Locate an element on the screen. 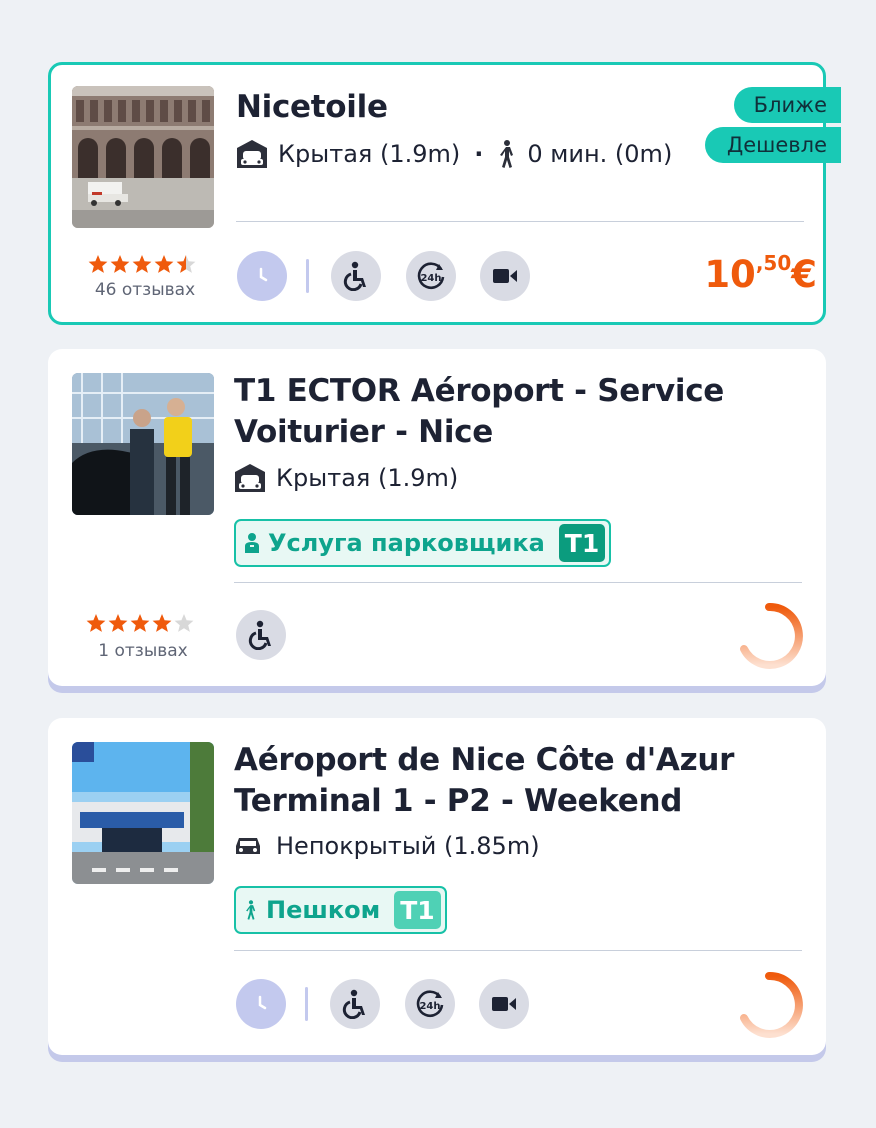  price-fraction: ,50 is located at coordinates (773, 263).